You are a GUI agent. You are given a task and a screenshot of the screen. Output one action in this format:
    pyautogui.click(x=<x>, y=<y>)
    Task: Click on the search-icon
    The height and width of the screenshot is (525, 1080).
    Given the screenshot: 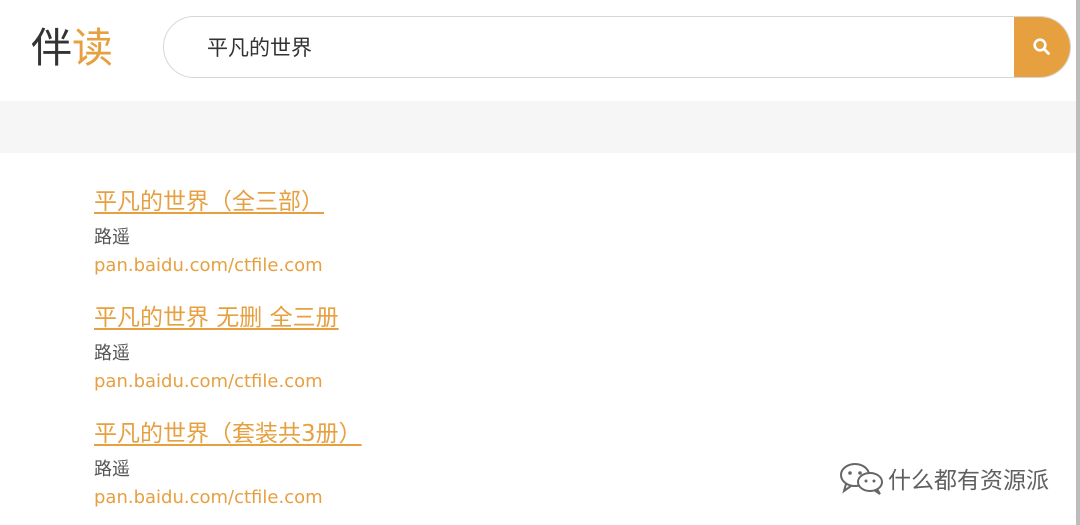 What is the action you would take?
    pyautogui.click(x=1041, y=46)
    